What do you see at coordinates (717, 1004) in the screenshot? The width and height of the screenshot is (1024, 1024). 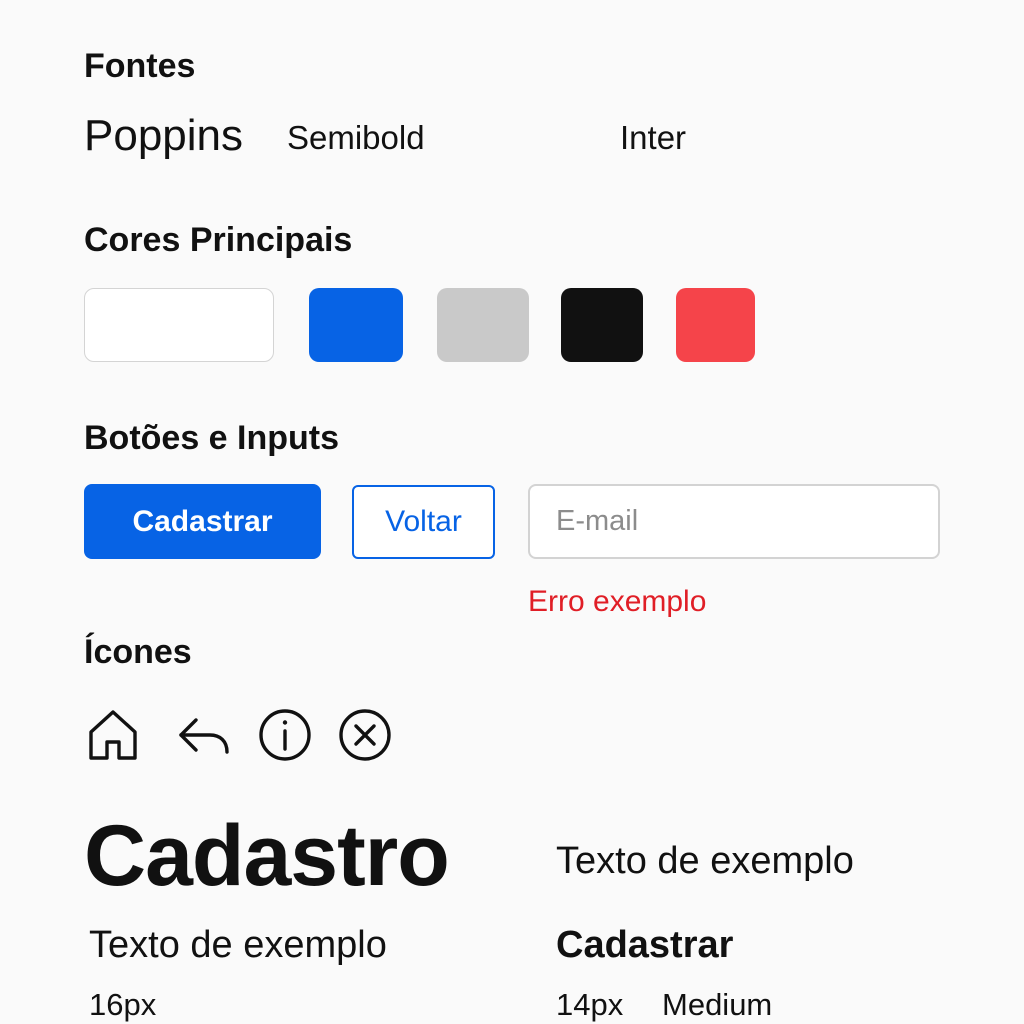 I see `button-weight-label: Medium` at bounding box center [717, 1004].